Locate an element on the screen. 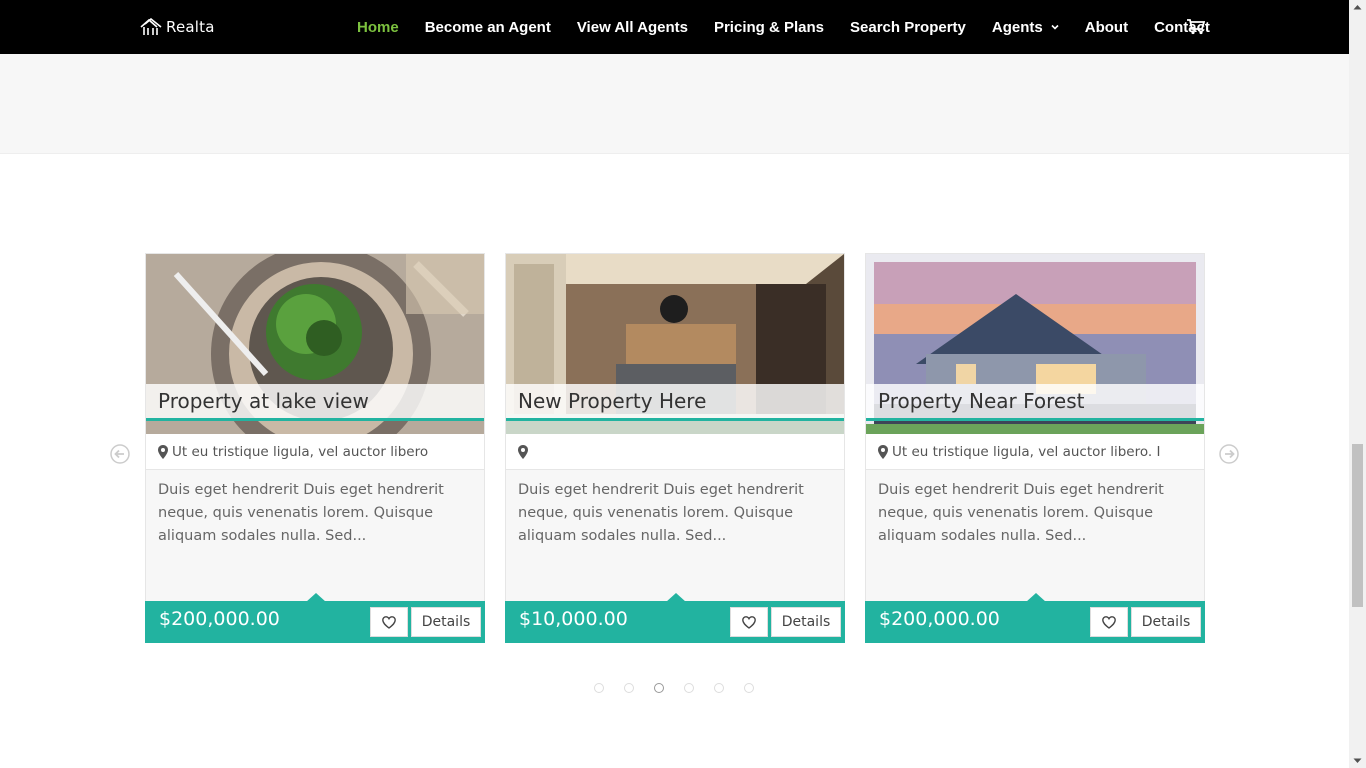 The height and width of the screenshot is (768, 1366). scroll-down-arrow-icon is located at coordinates (1357, 761).